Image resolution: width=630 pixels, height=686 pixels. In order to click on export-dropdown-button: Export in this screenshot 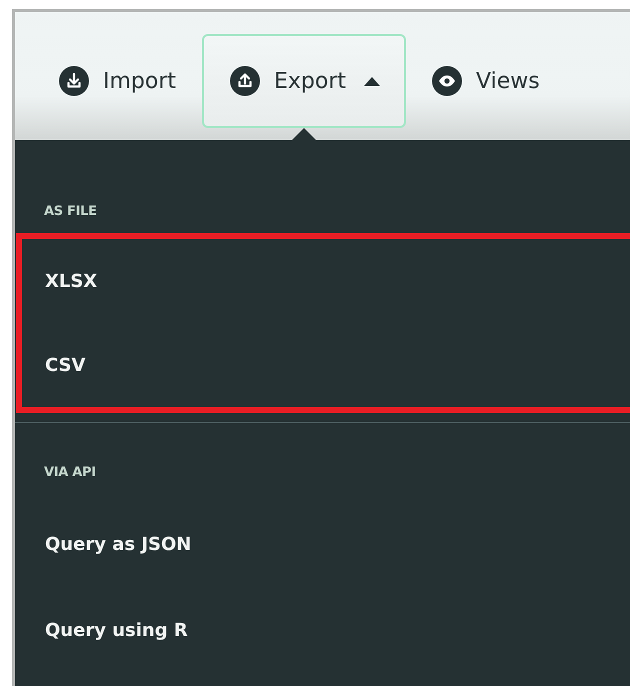, I will do `click(304, 81)`.